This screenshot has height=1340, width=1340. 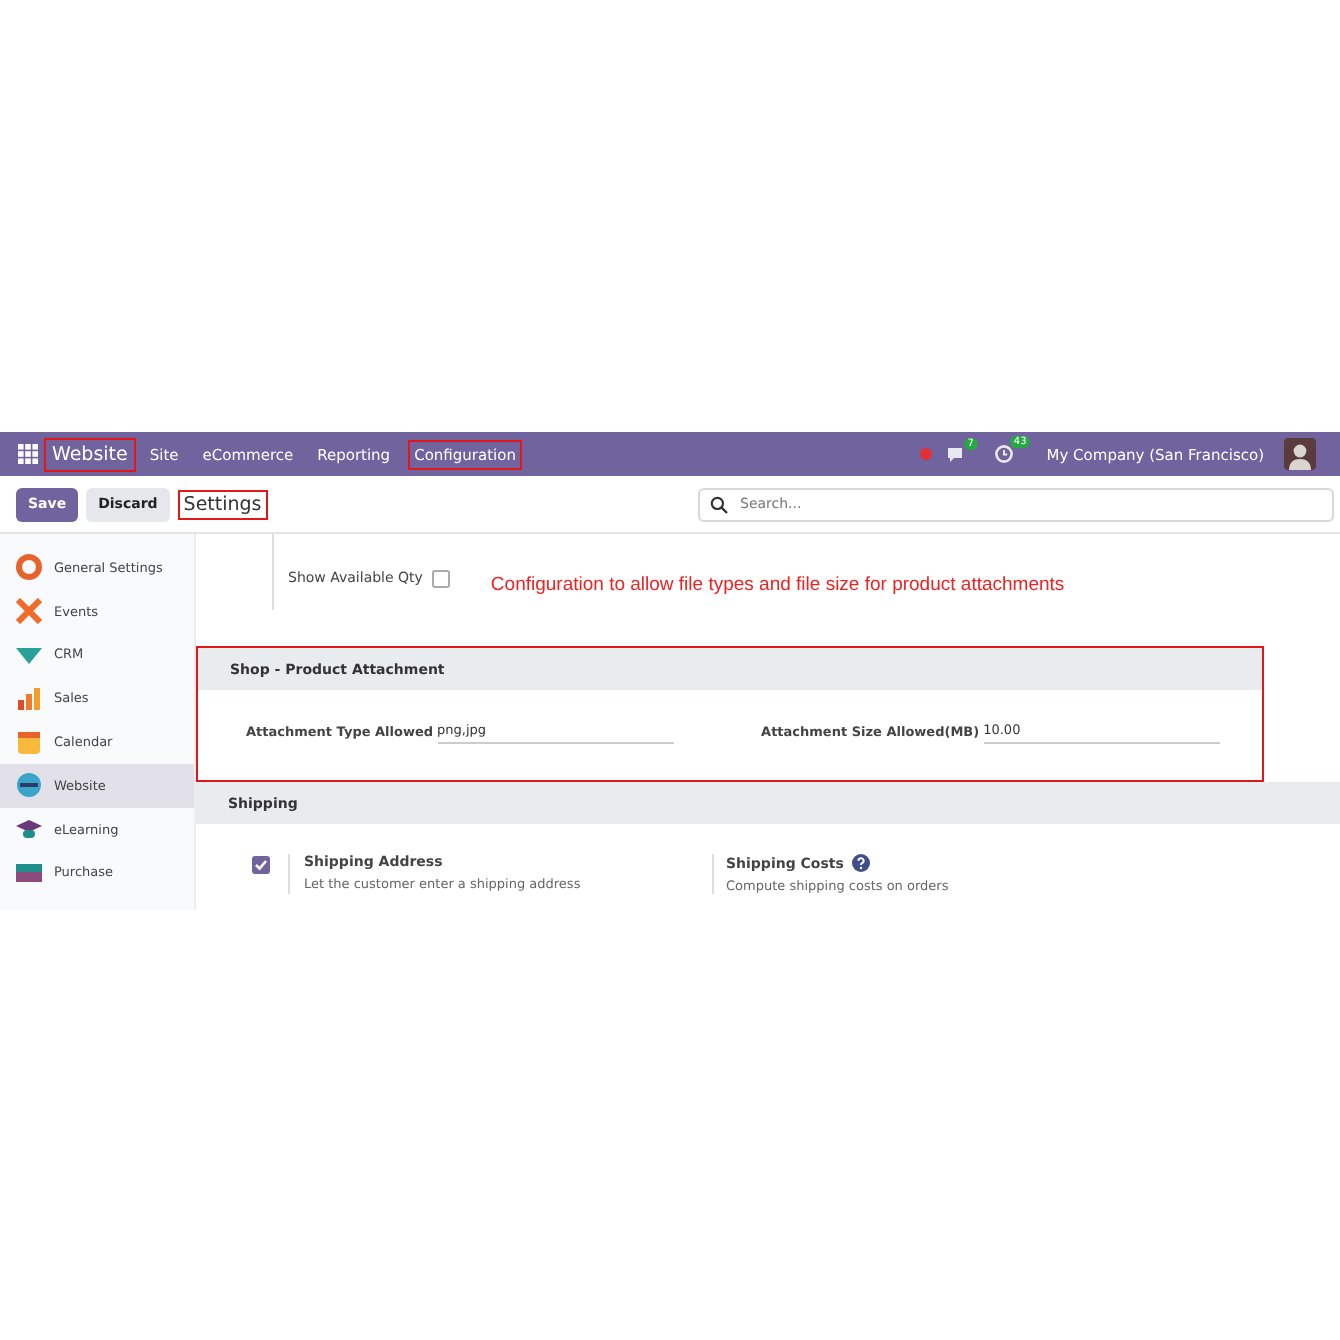 What do you see at coordinates (222, 504) in the screenshot?
I see `breadcrumb-title: Settings` at bounding box center [222, 504].